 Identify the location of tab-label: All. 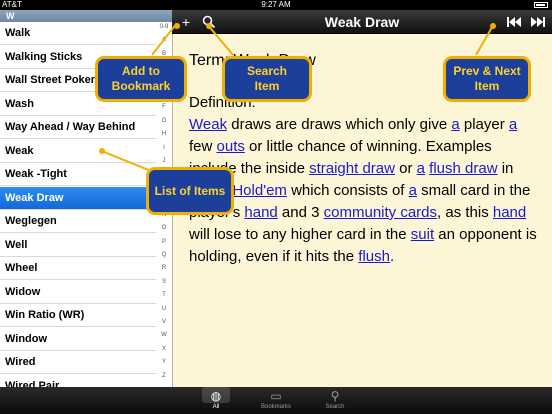
(216, 407).